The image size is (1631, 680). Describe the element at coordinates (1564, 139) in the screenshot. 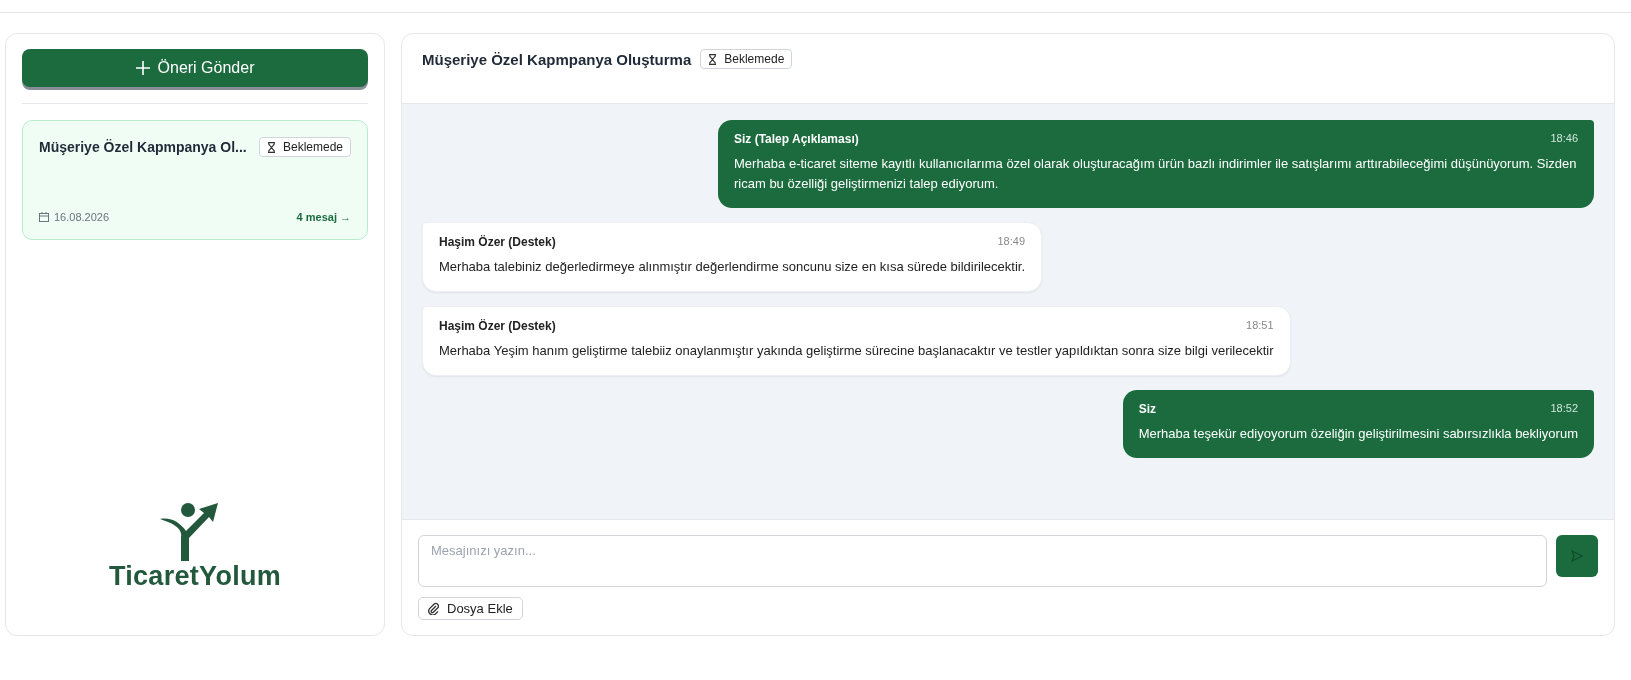

I see `message-time: 18:46` at that location.